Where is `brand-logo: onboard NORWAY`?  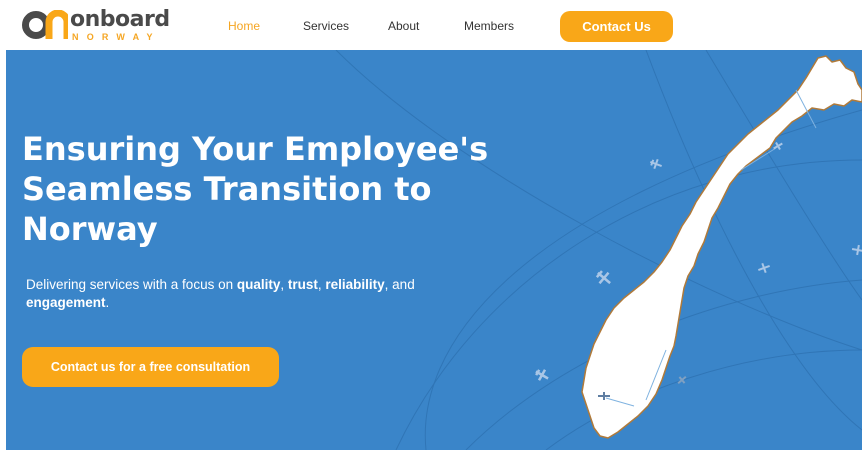
brand-logo: onboard NORWAY is located at coordinates (97, 25).